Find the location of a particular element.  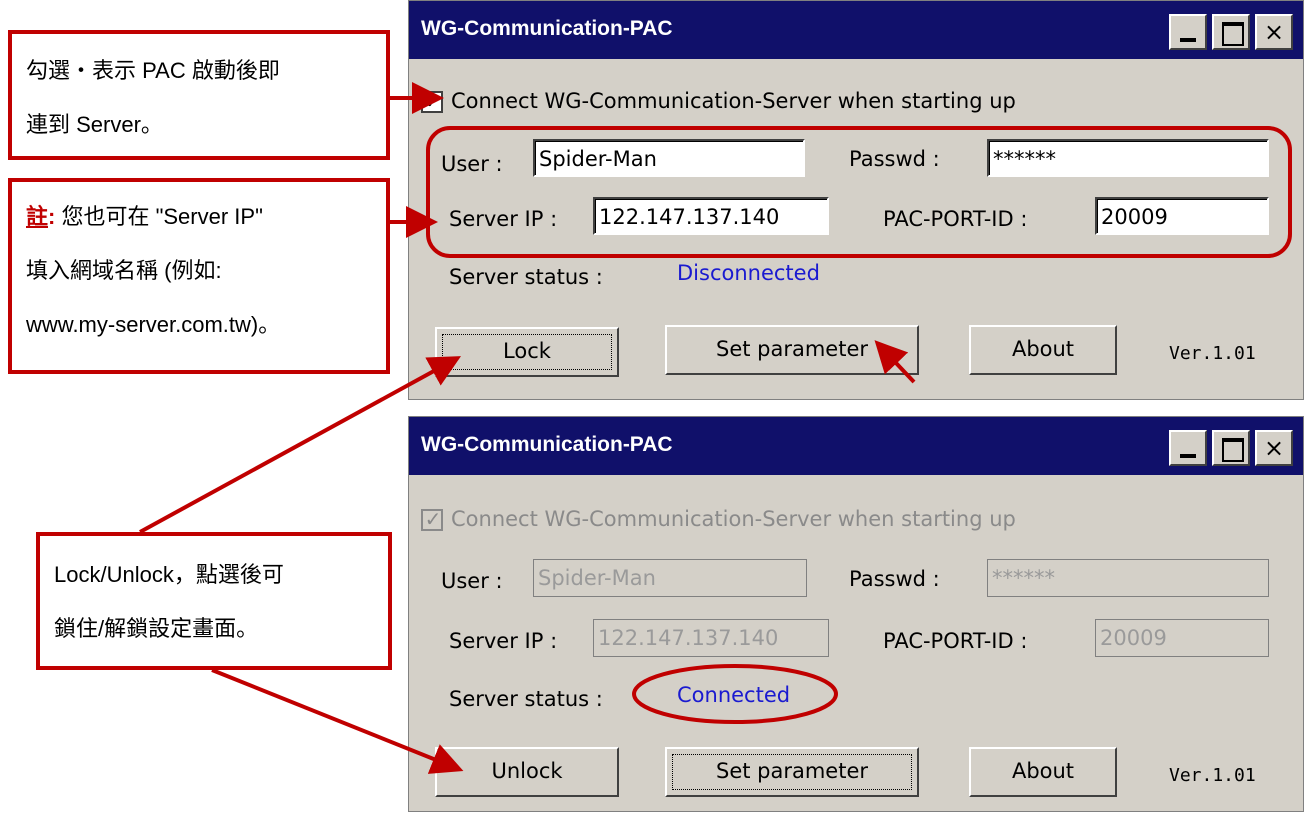

lock-arrow is located at coordinates (300, 445).